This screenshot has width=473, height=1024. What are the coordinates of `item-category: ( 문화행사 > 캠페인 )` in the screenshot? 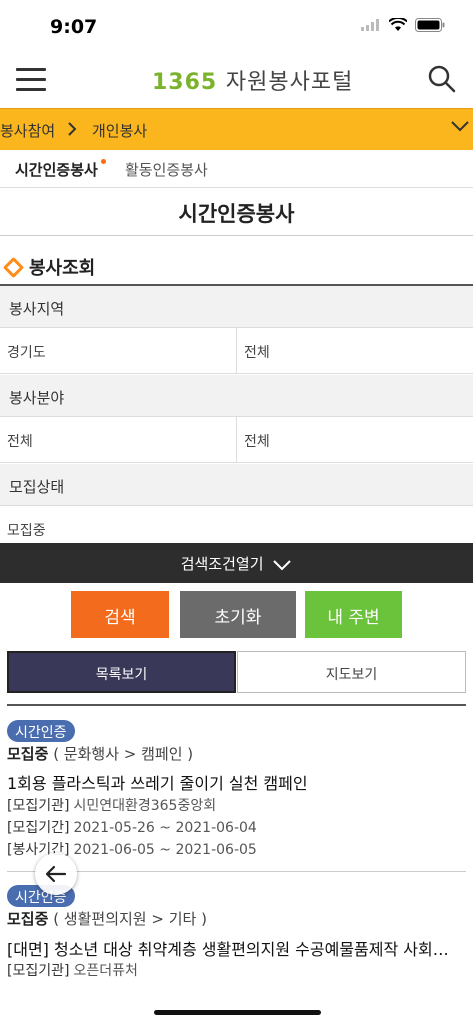 It's located at (123, 754).